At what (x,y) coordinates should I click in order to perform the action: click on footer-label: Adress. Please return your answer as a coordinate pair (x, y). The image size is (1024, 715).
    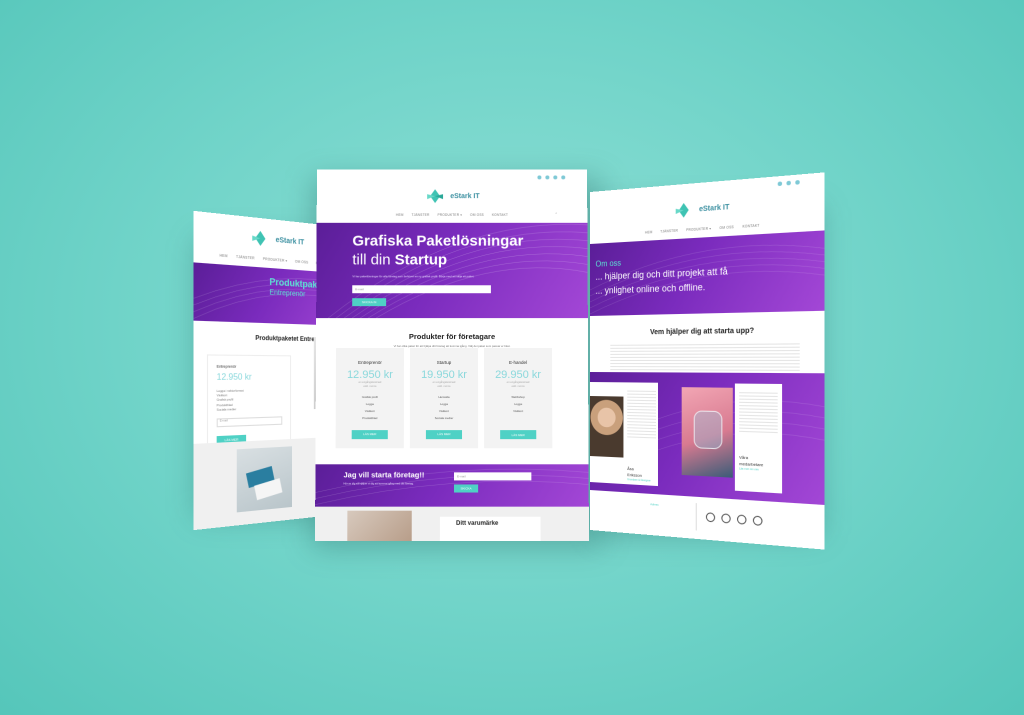
    Looking at the image, I should click on (654, 504).